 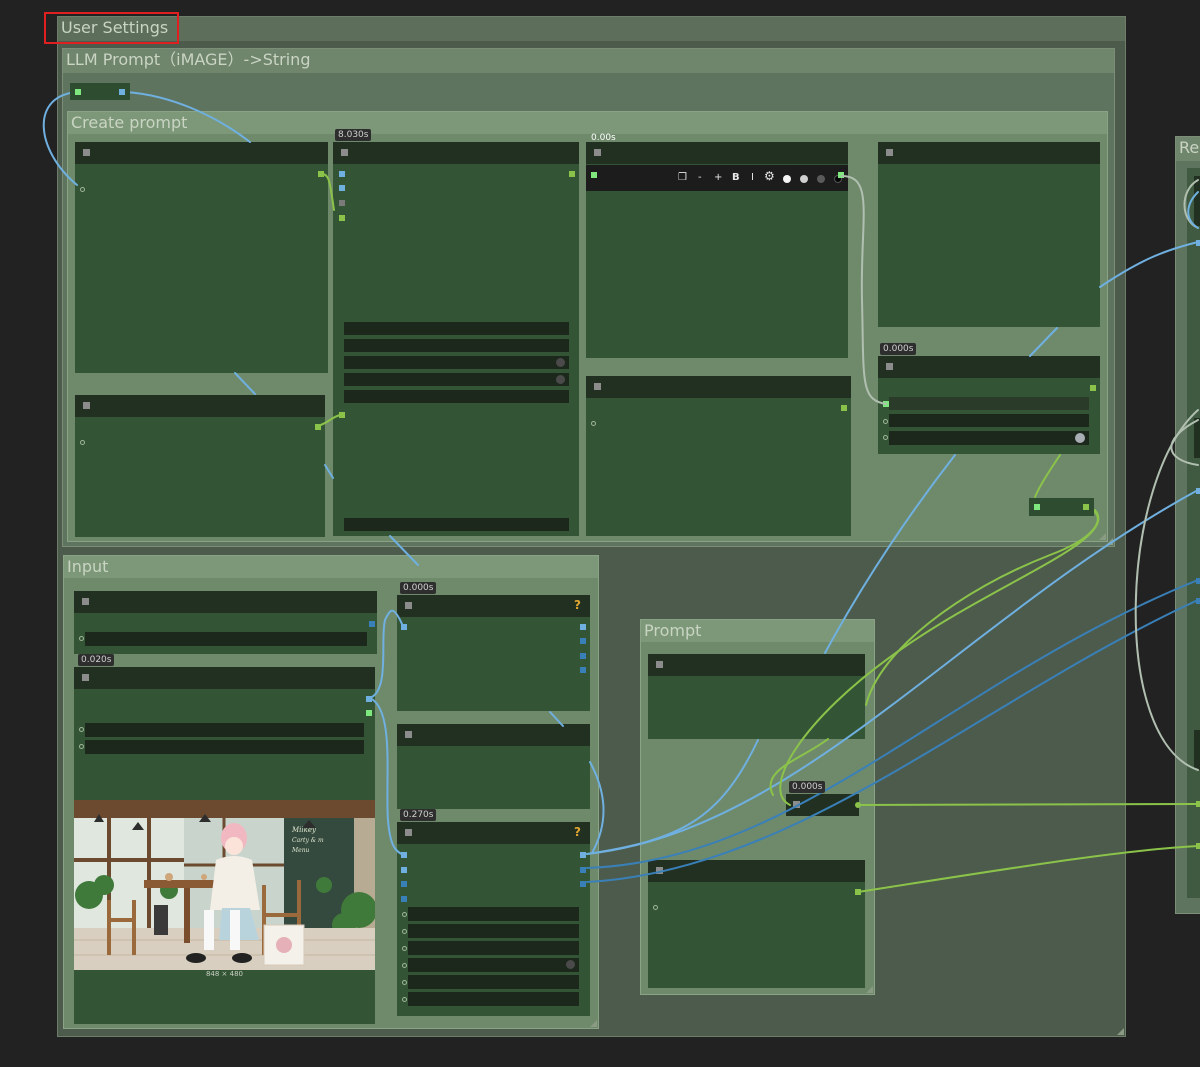 I want to click on node-d, so click(x=989, y=234).